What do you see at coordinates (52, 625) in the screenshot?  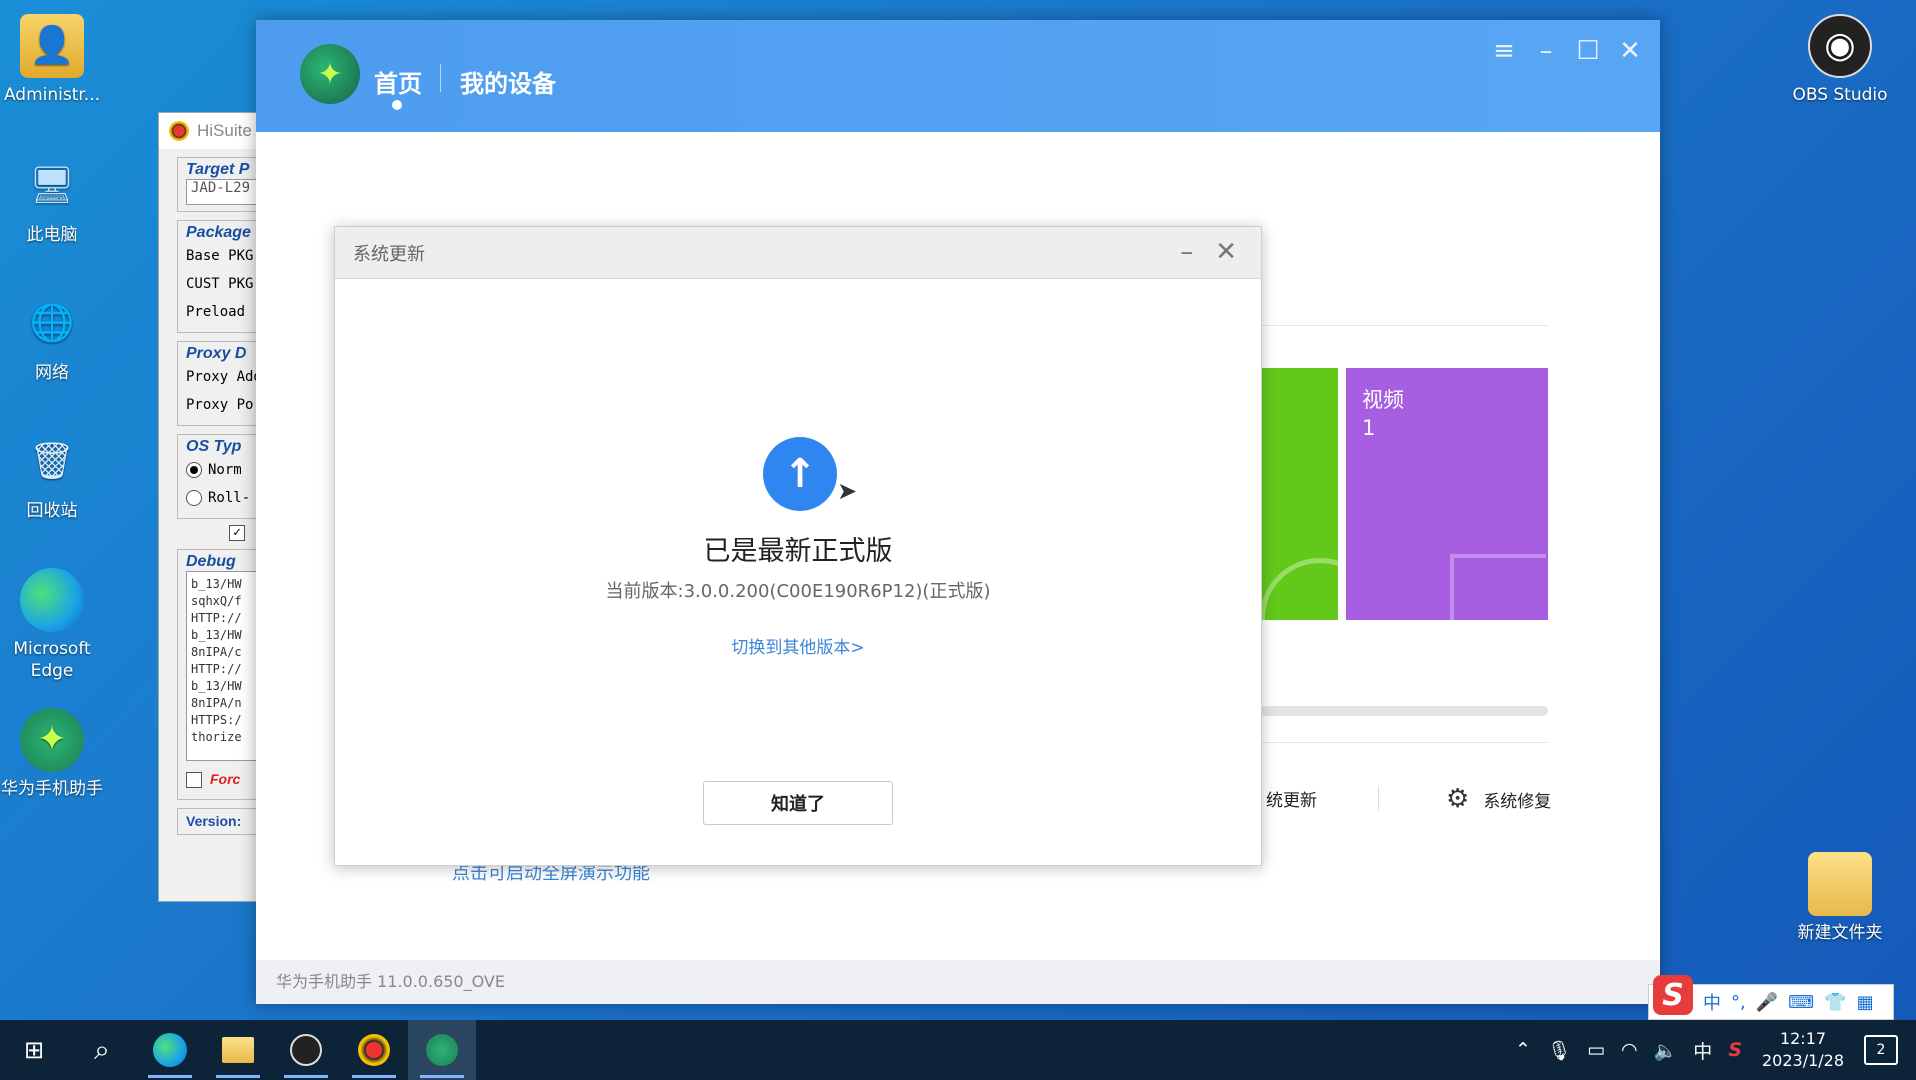 I see `desktop-icon-edge: Microsoft Edge` at bounding box center [52, 625].